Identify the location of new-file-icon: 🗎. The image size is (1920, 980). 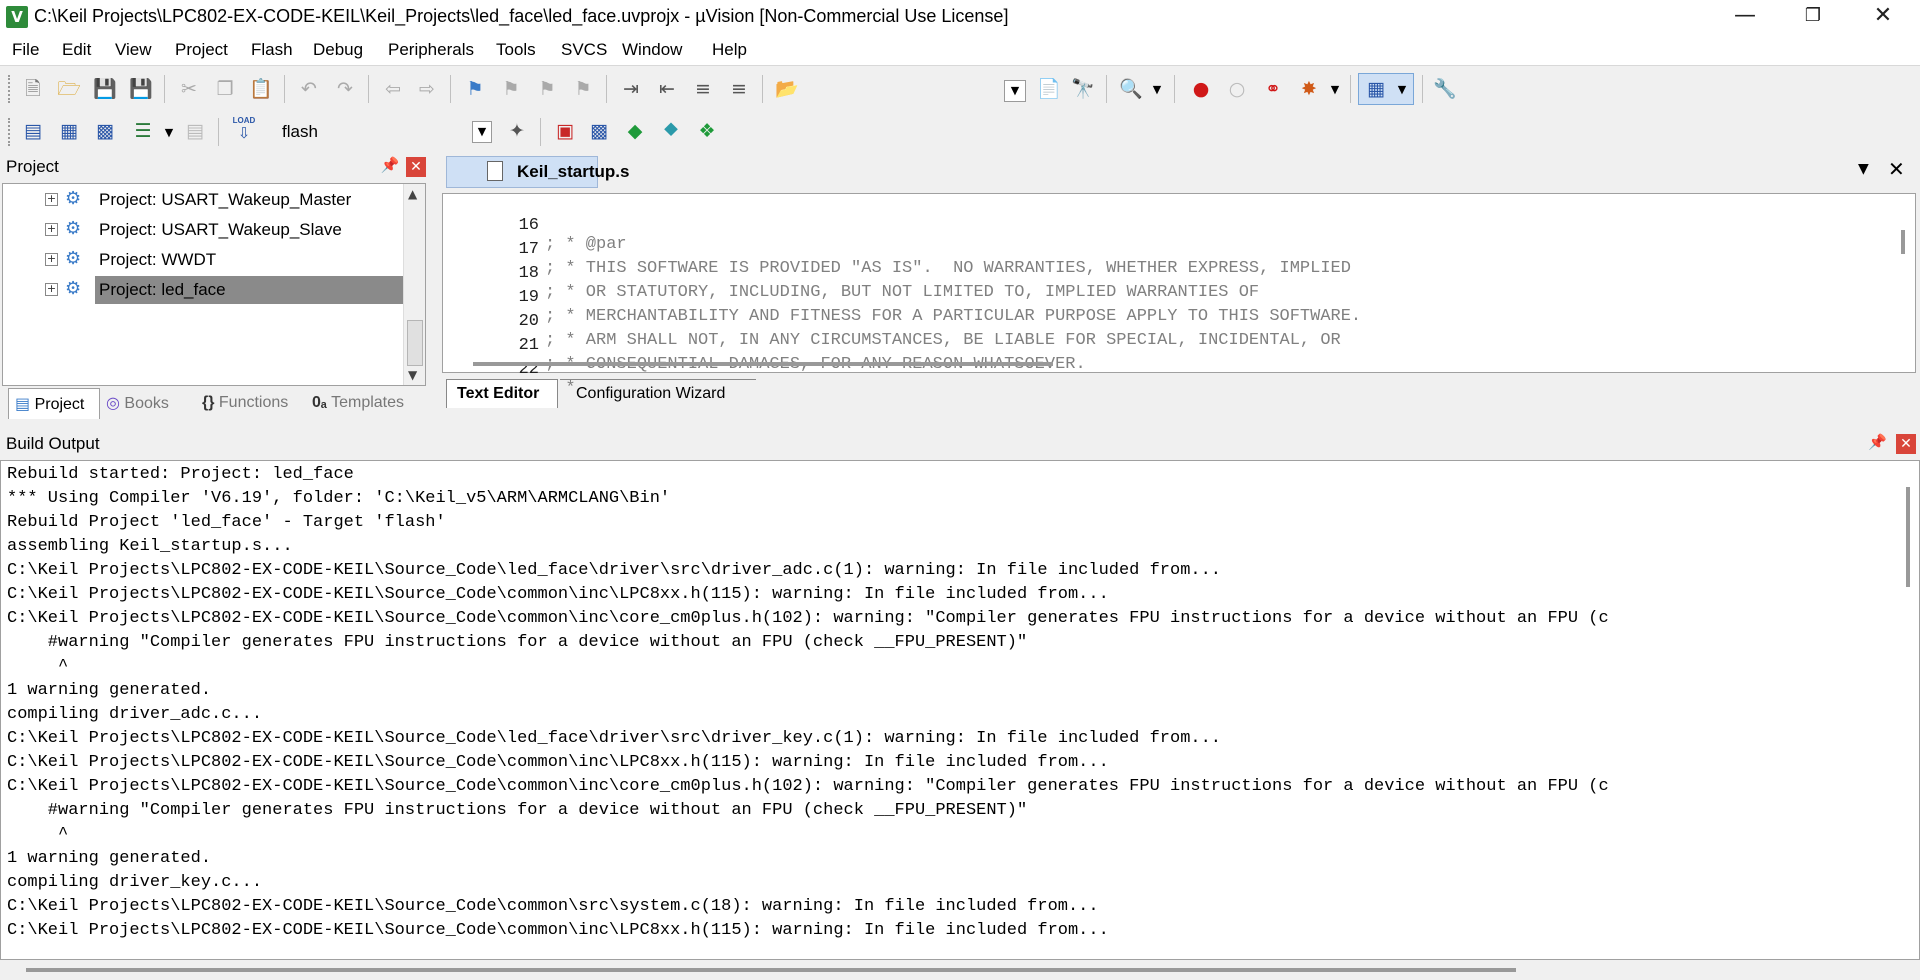
(33, 89).